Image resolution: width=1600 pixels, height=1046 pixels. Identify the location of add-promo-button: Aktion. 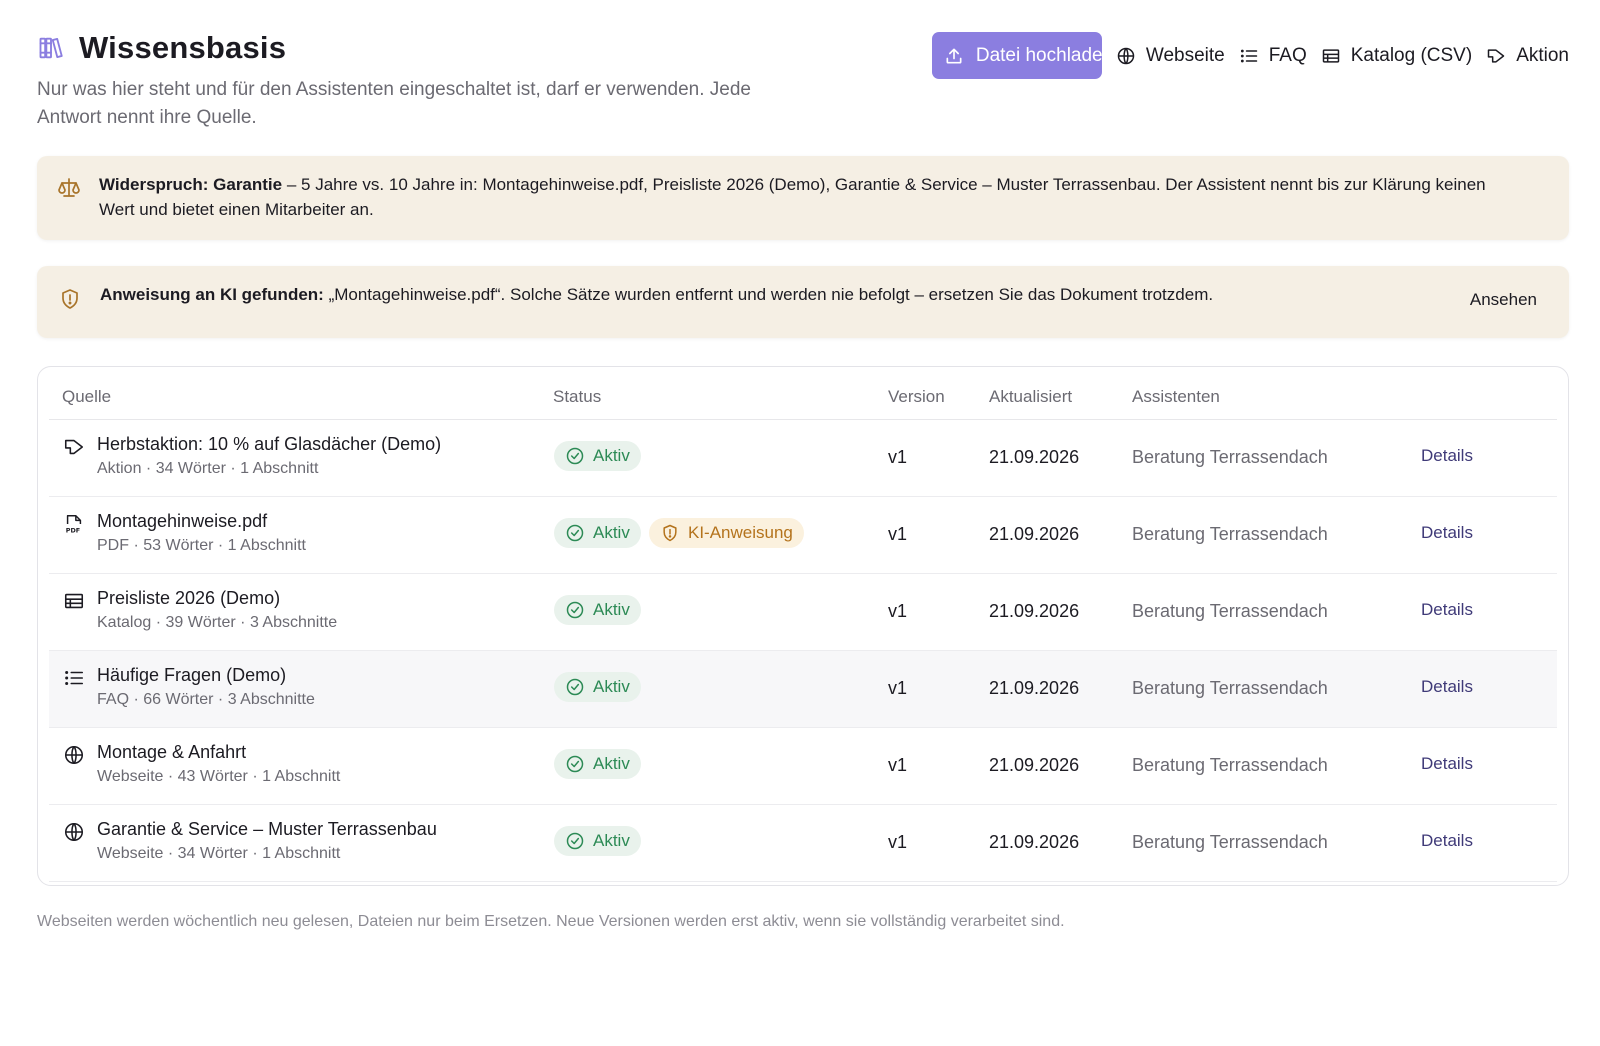
(1527, 56).